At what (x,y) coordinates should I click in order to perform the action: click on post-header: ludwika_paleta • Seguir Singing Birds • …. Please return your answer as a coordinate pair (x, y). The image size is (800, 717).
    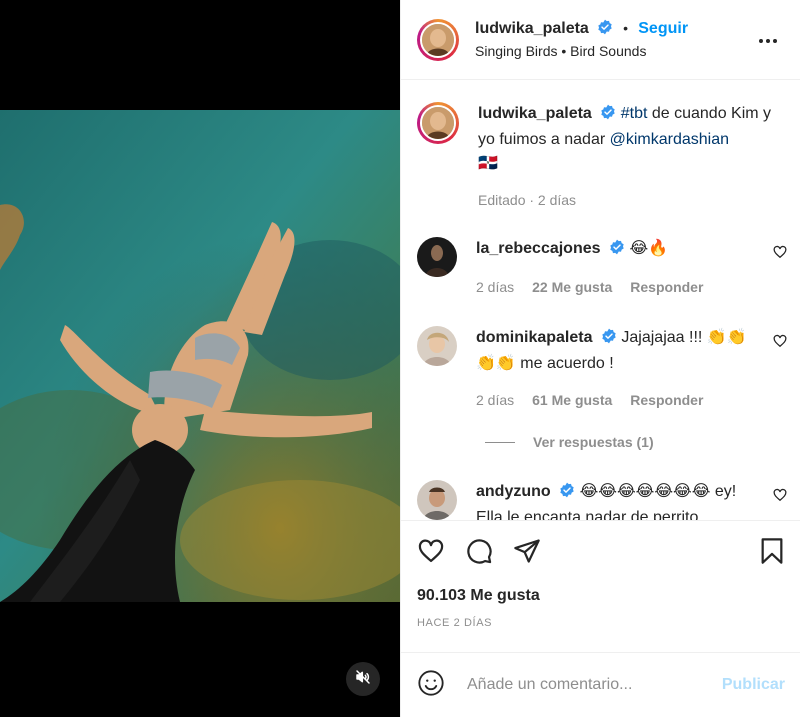
    Looking at the image, I should click on (600, 40).